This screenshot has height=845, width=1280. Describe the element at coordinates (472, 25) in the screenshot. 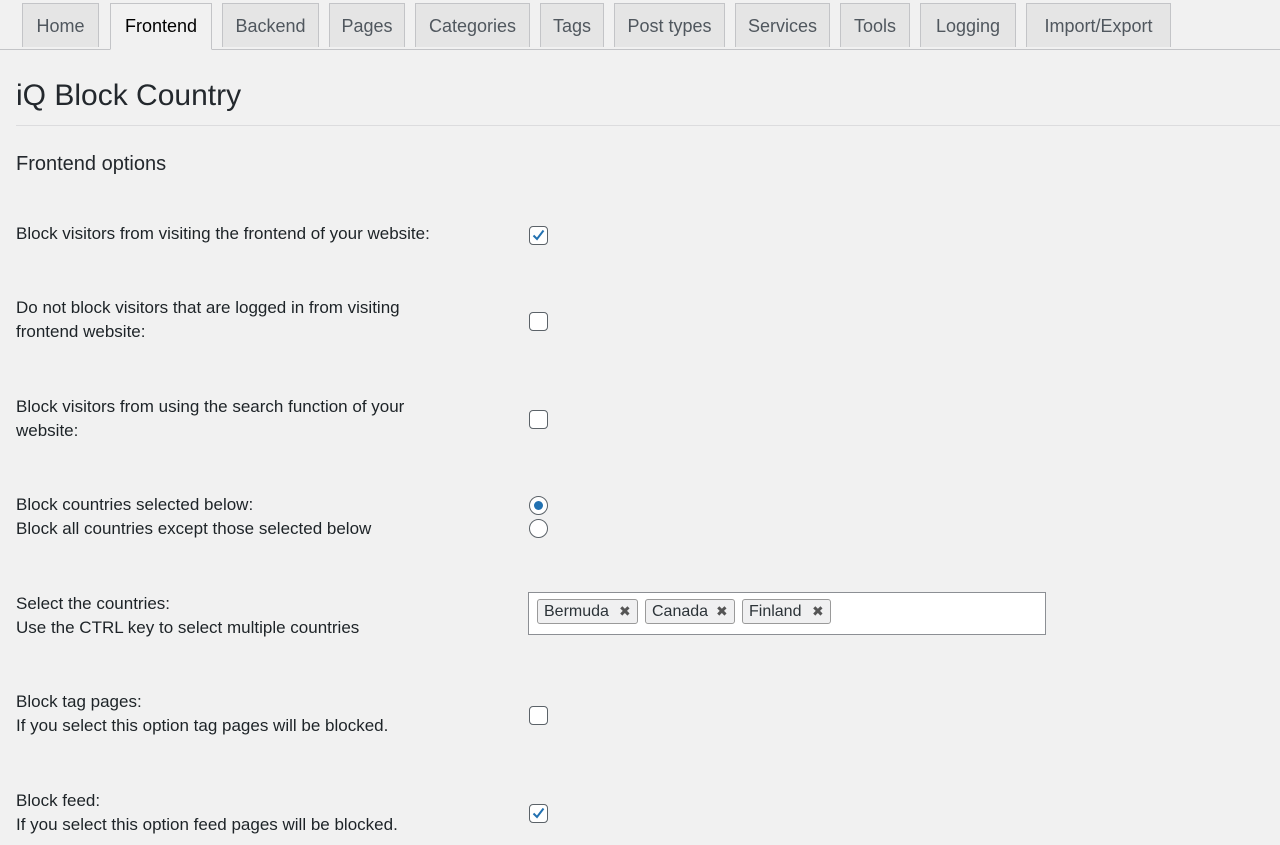

I see `tab-categories: Categories` at that location.